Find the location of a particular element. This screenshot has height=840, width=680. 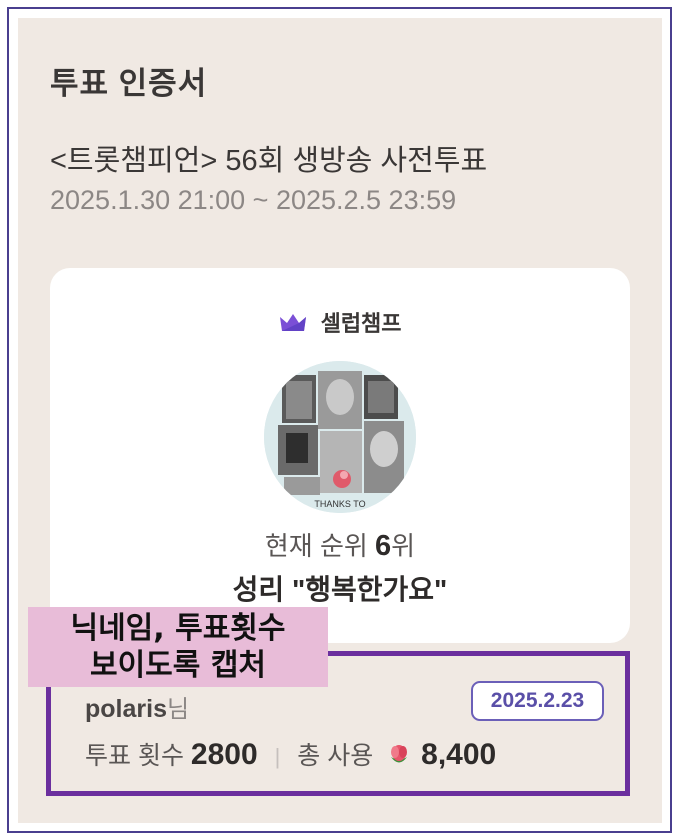

sticker-line-2: 보이도록 캡처 is located at coordinates (178, 665).